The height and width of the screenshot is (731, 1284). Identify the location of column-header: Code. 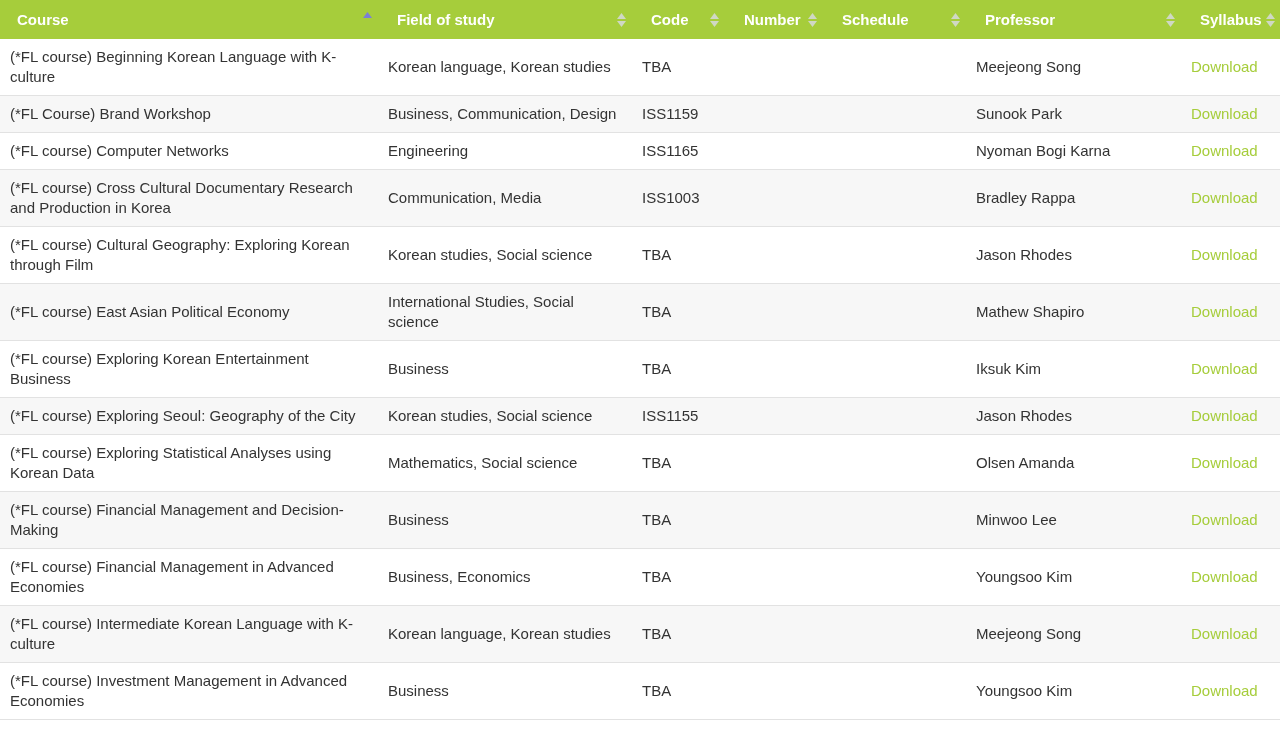
(680, 19).